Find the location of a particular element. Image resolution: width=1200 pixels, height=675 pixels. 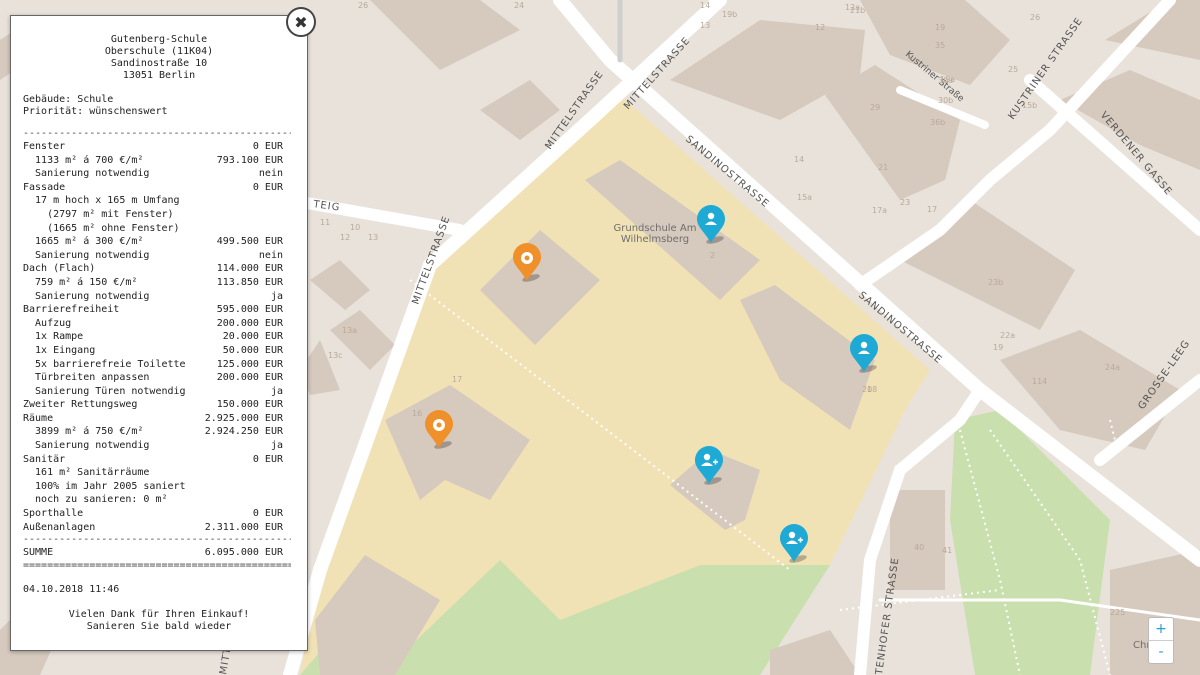

house-number: 26 is located at coordinates (1035, 17).